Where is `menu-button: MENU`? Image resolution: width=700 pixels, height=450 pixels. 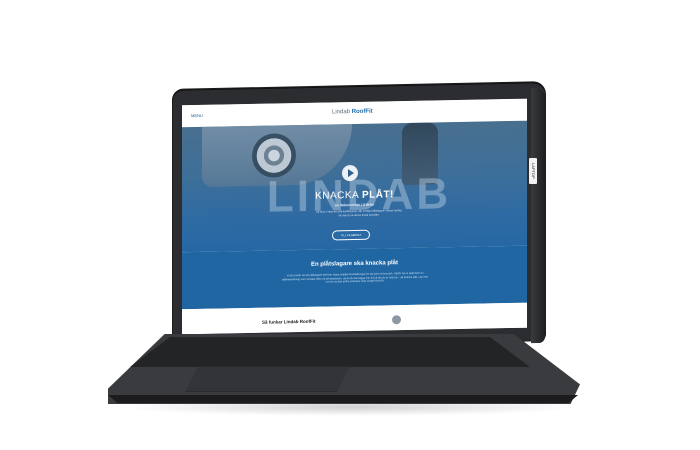
menu-button: MENU is located at coordinates (197, 115).